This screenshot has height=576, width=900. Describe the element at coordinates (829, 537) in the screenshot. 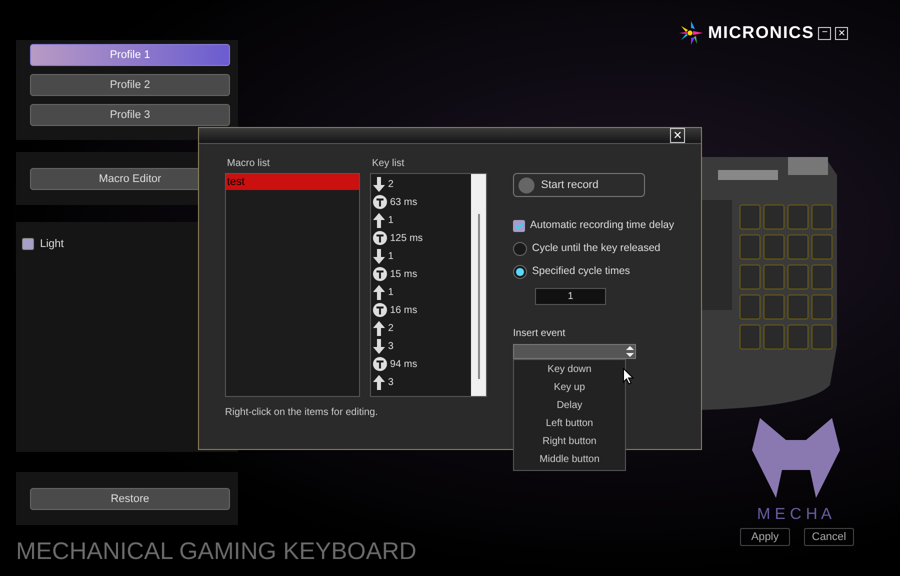

I see `footer-button: Cancel` at that location.